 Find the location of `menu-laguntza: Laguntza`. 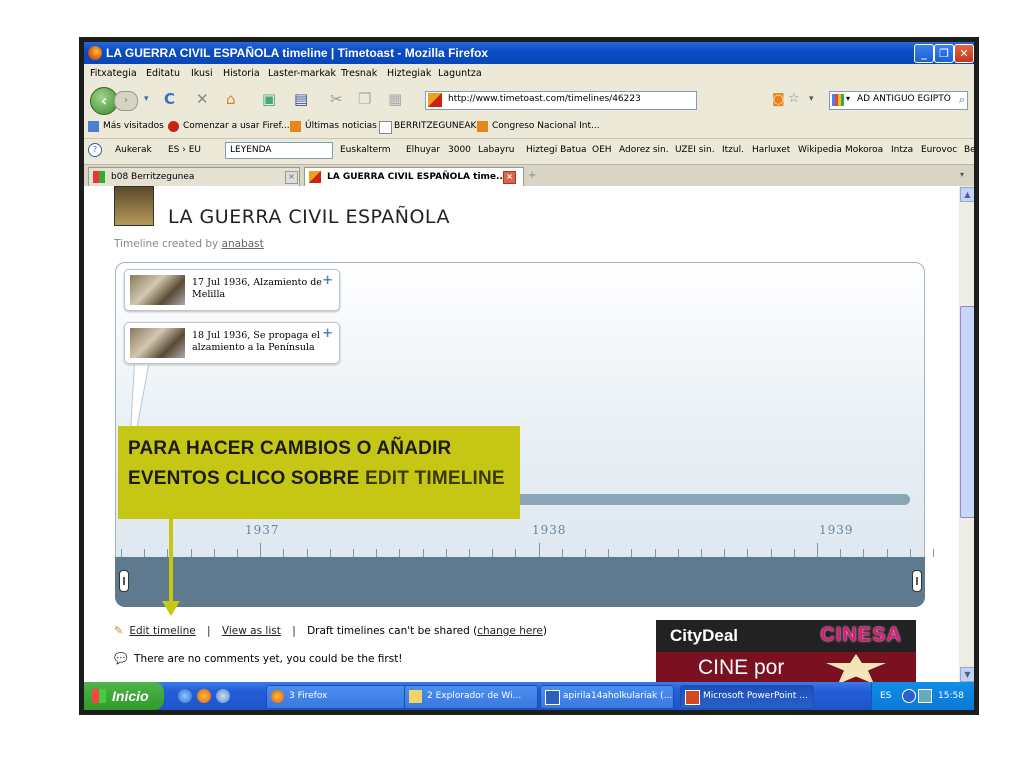

menu-laguntza: Laguntza is located at coordinates (460, 73).